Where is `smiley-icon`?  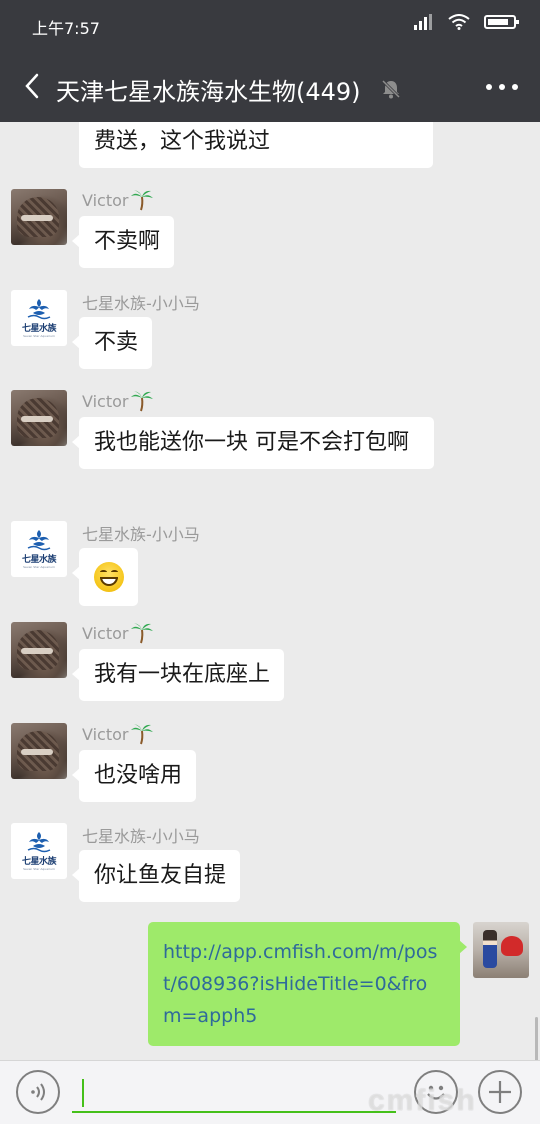 smiley-icon is located at coordinates (436, 1092).